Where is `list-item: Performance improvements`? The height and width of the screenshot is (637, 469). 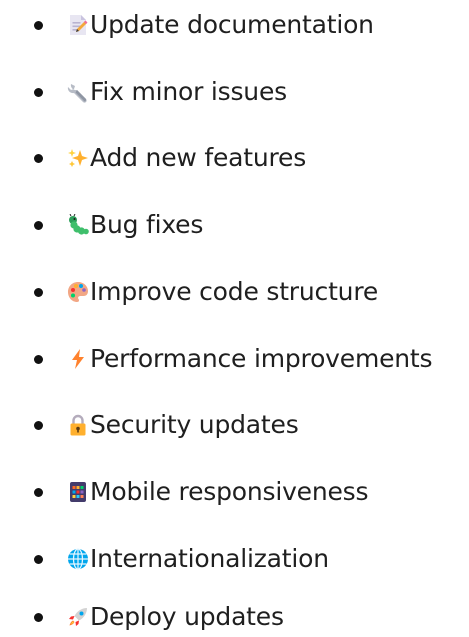
list-item: Performance improvements is located at coordinates (234, 359).